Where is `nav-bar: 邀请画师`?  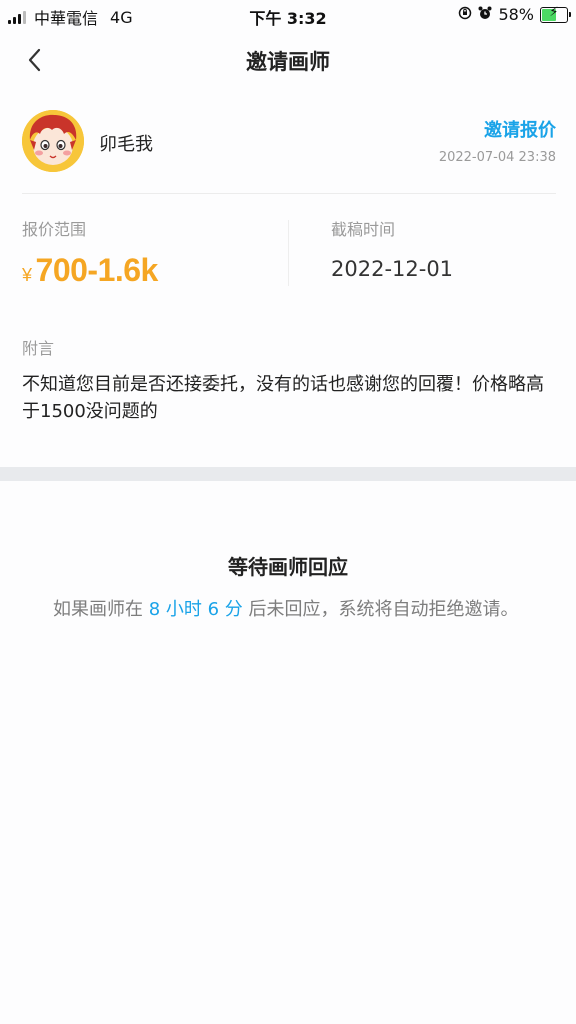
nav-bar: 邀请画师 is located at coordinates (288, 60).